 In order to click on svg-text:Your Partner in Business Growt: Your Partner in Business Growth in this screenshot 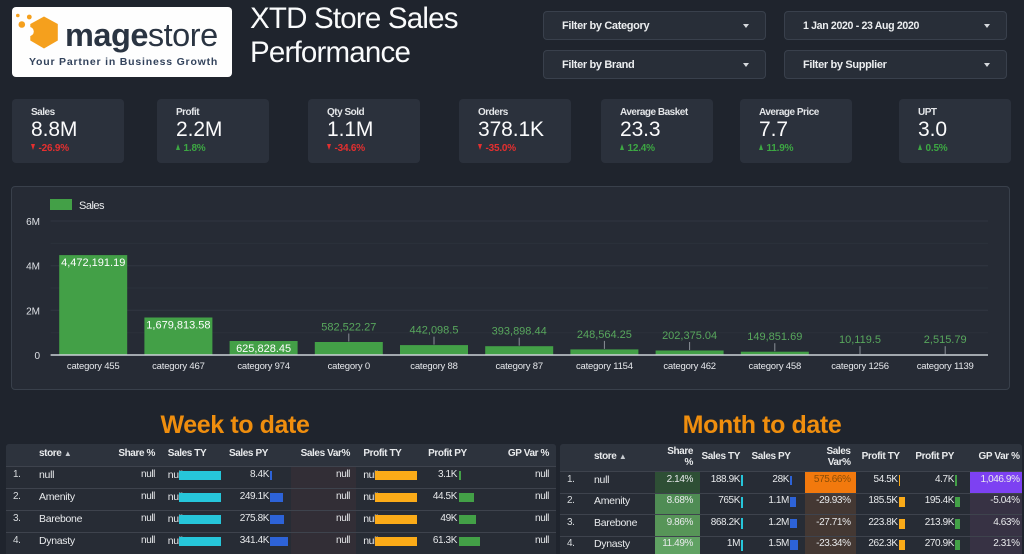, I will do `click(123, 62)`.